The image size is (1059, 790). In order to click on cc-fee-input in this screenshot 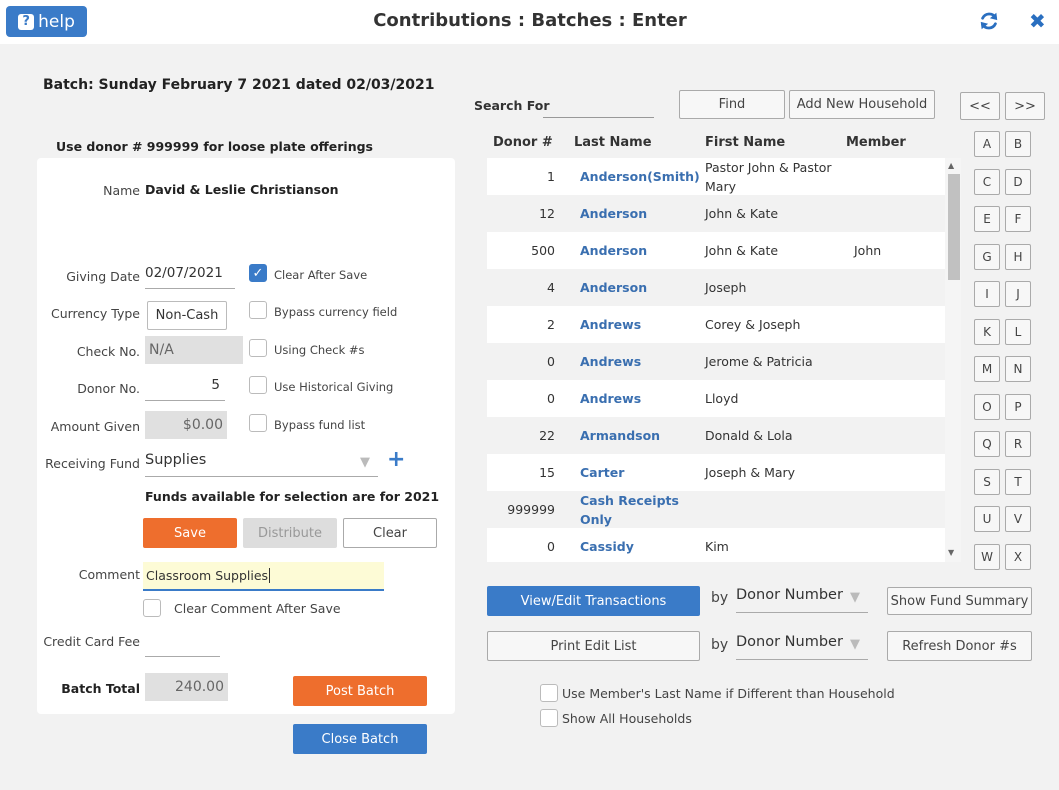, I will do `click(182, 645)`.